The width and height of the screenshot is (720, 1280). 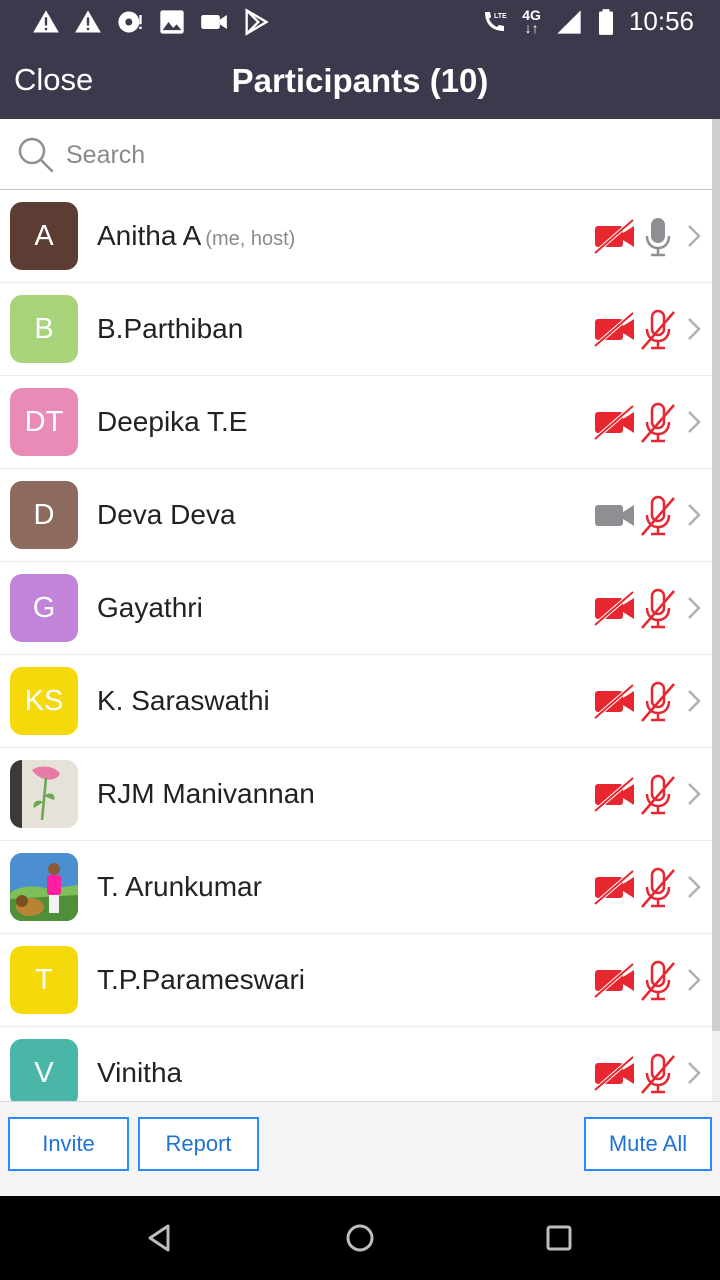 I want to click on video-on-icon, so click(x=614, y=515).